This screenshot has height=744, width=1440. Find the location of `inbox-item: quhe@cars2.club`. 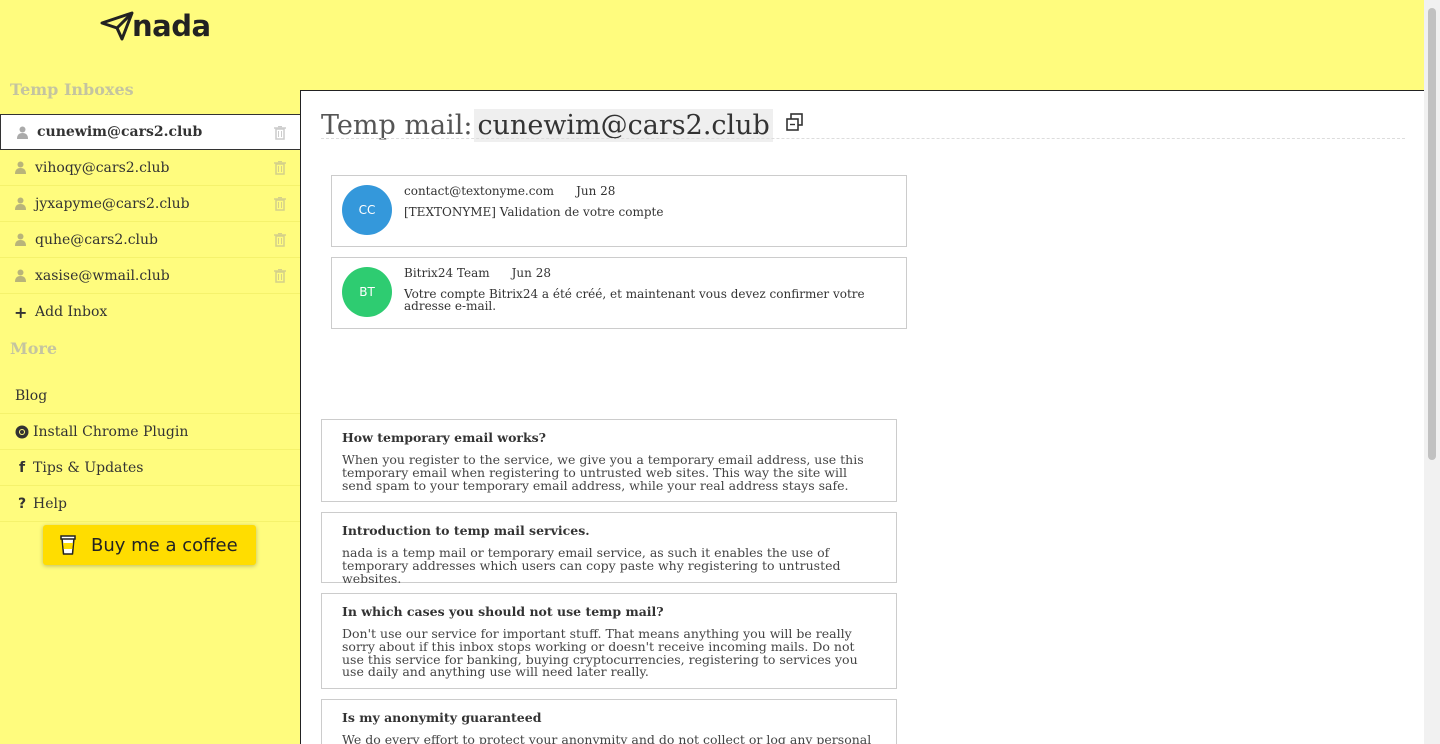

inbox-item: quhe@cars2.club is located at coordinates (150, 240).